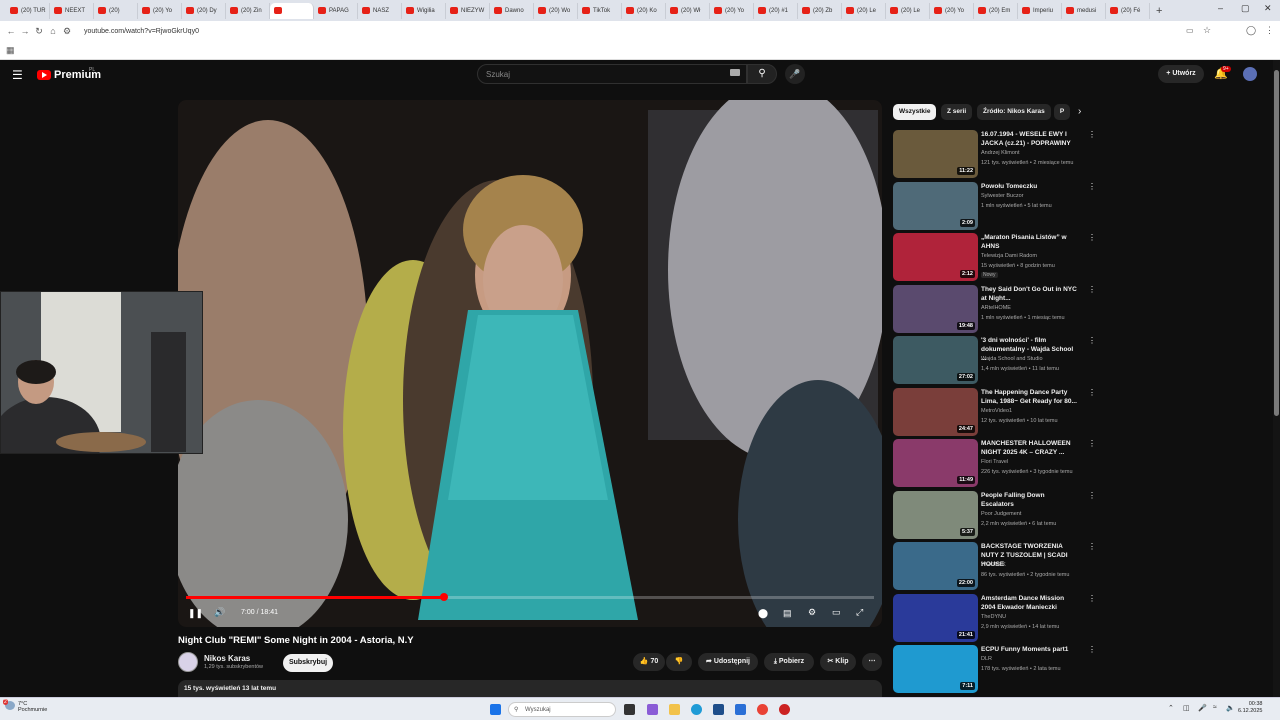 The height and width of the screenshot is (720, 1280). What do you see at coordinates (935, 463) in the screenshot?
I see `video-thumbnail: 11:49` at bounding box center [935, 463].